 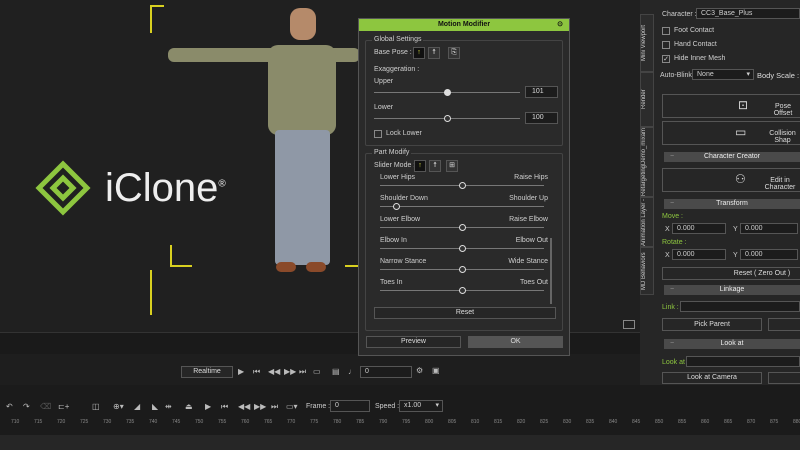 I want to click on slider-mode-button: ↑, so click(x=420, y=166).